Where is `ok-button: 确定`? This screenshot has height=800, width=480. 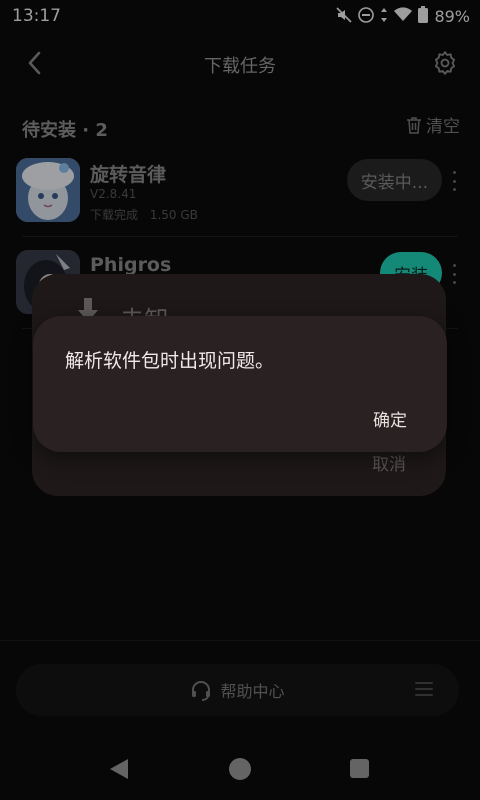
ok-button: 确定 is located at coordinates (390, 418).